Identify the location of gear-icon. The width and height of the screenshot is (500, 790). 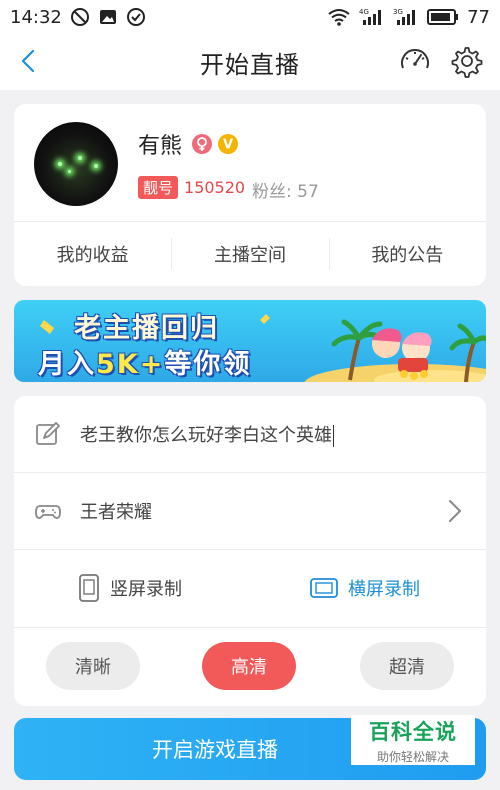
(467, 61).